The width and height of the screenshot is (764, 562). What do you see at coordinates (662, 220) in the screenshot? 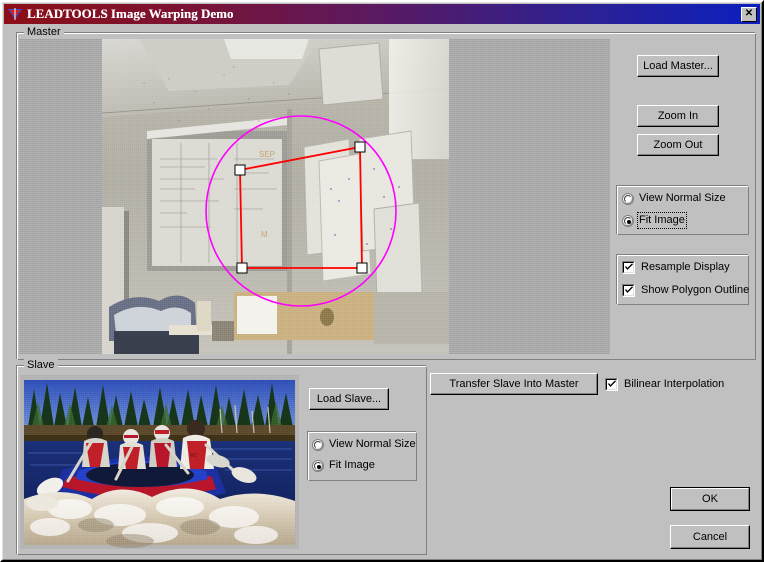
I see `master-fit-image-label: Fit Image` at bounding box center [662, 220].